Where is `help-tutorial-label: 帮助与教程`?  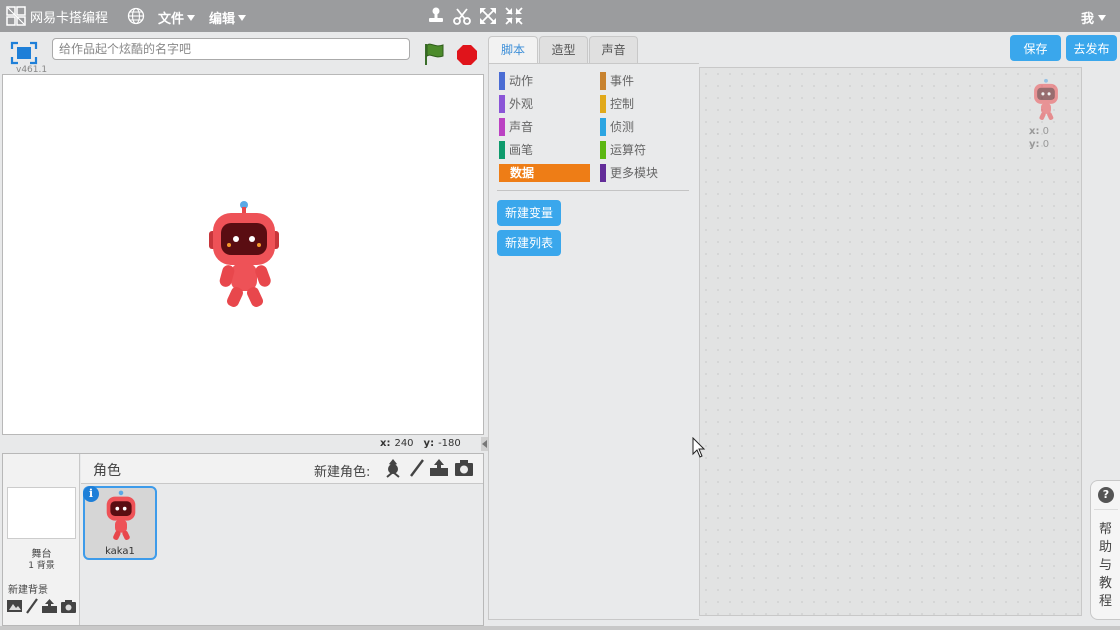 help-tutorial-label: 帮助与教程 is located at coordinates (1106, 565).